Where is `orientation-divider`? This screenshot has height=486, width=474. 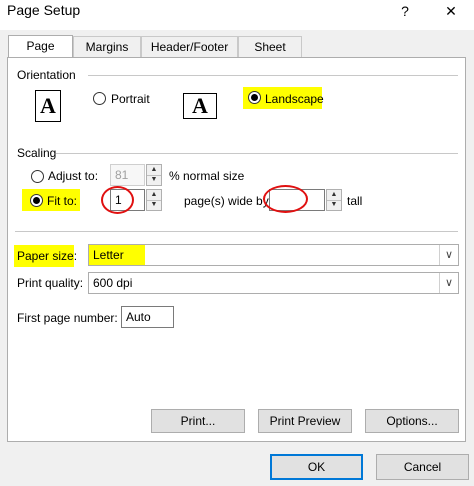
orientation-divider is located at coordinates (273, 75).